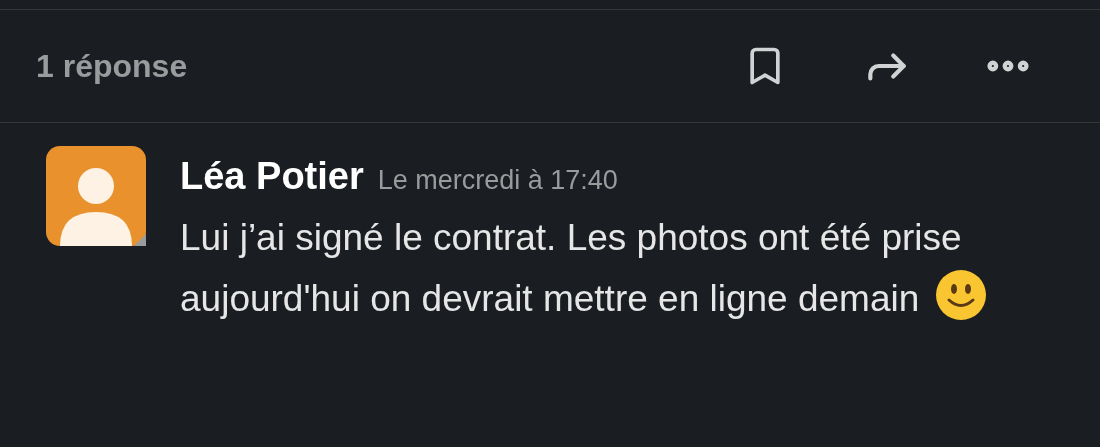 This screenshot has width=1100, height=447. Describe the element at coordinates (272, 176) in the screenshot. I see `author-name: Léa Potier` at that location.